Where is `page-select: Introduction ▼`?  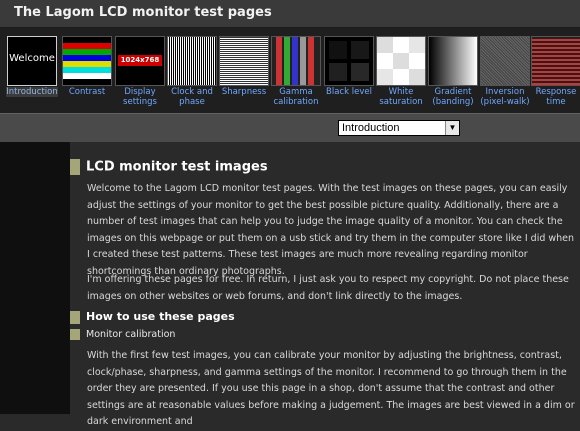
page-select: Introduction ▼ is located at coordinates (399, 128).